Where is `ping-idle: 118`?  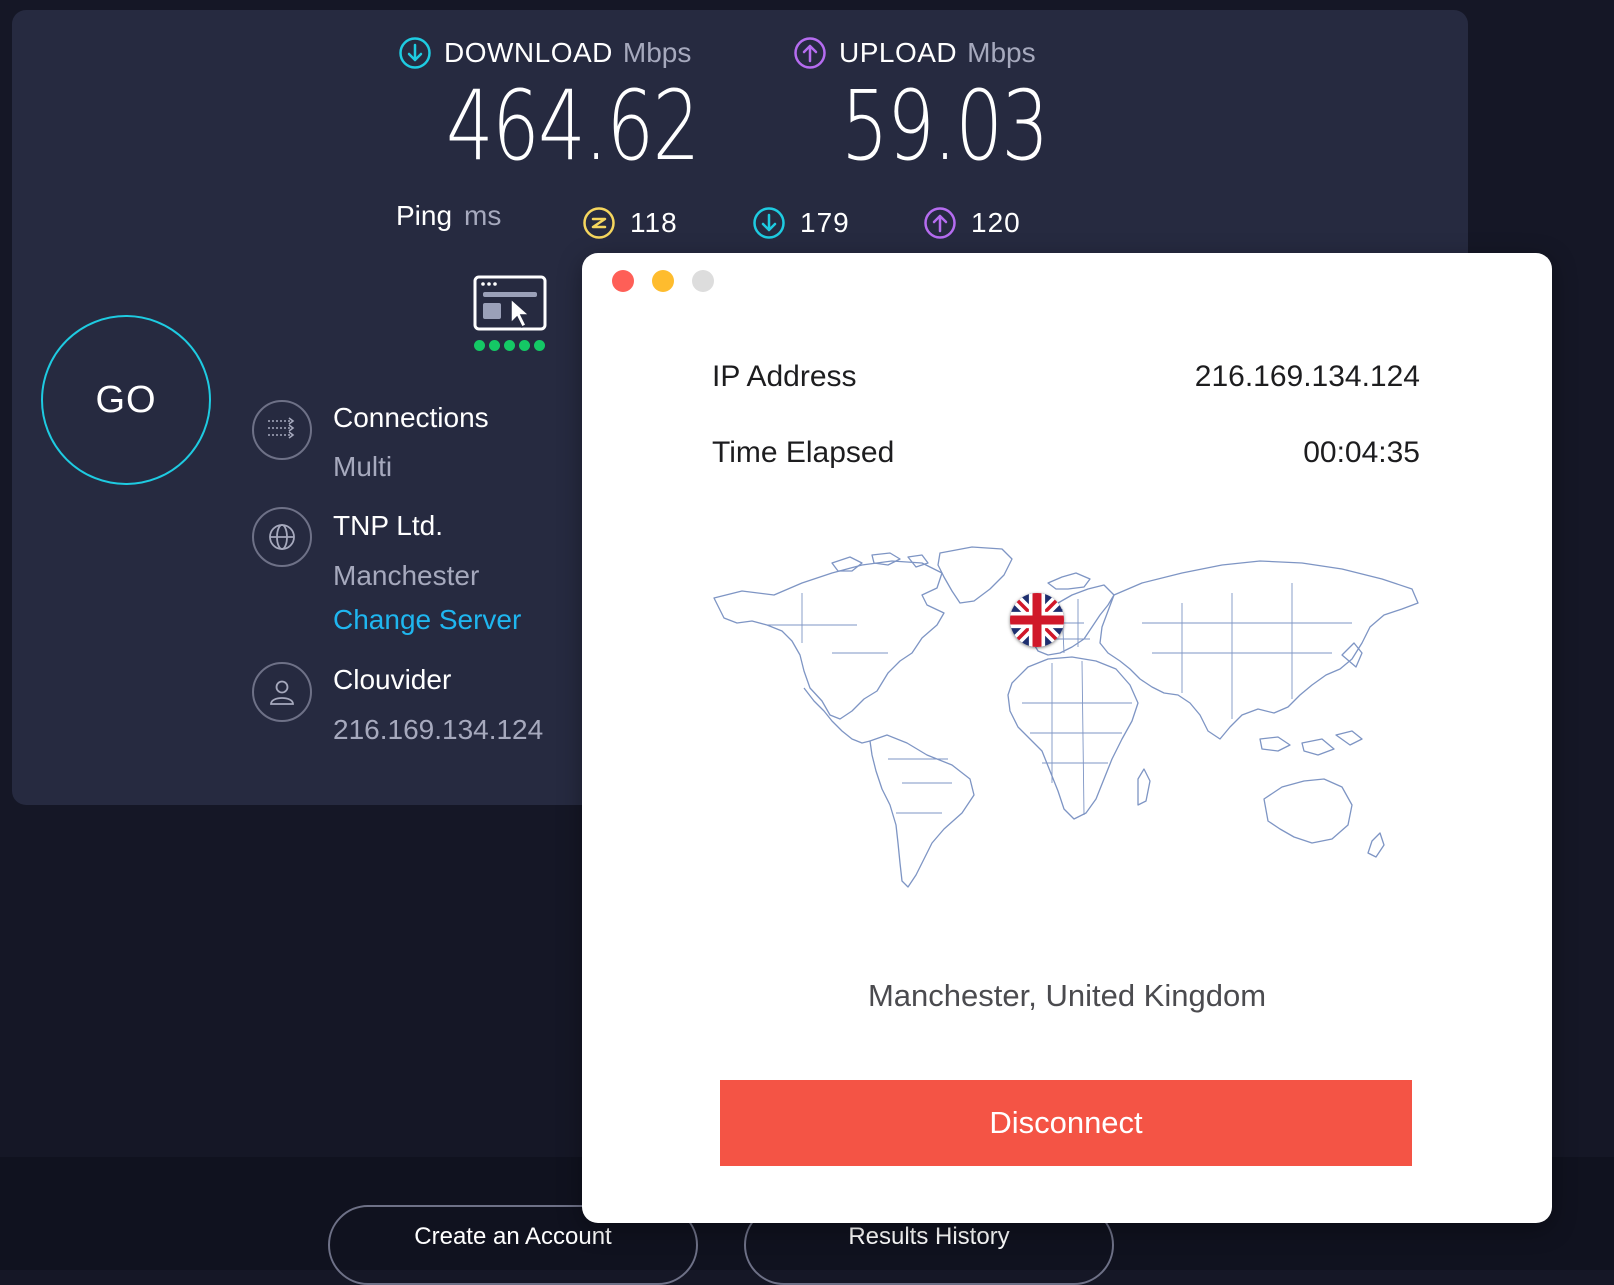
ping-idle: 118 is located at coordinates (630, 223).